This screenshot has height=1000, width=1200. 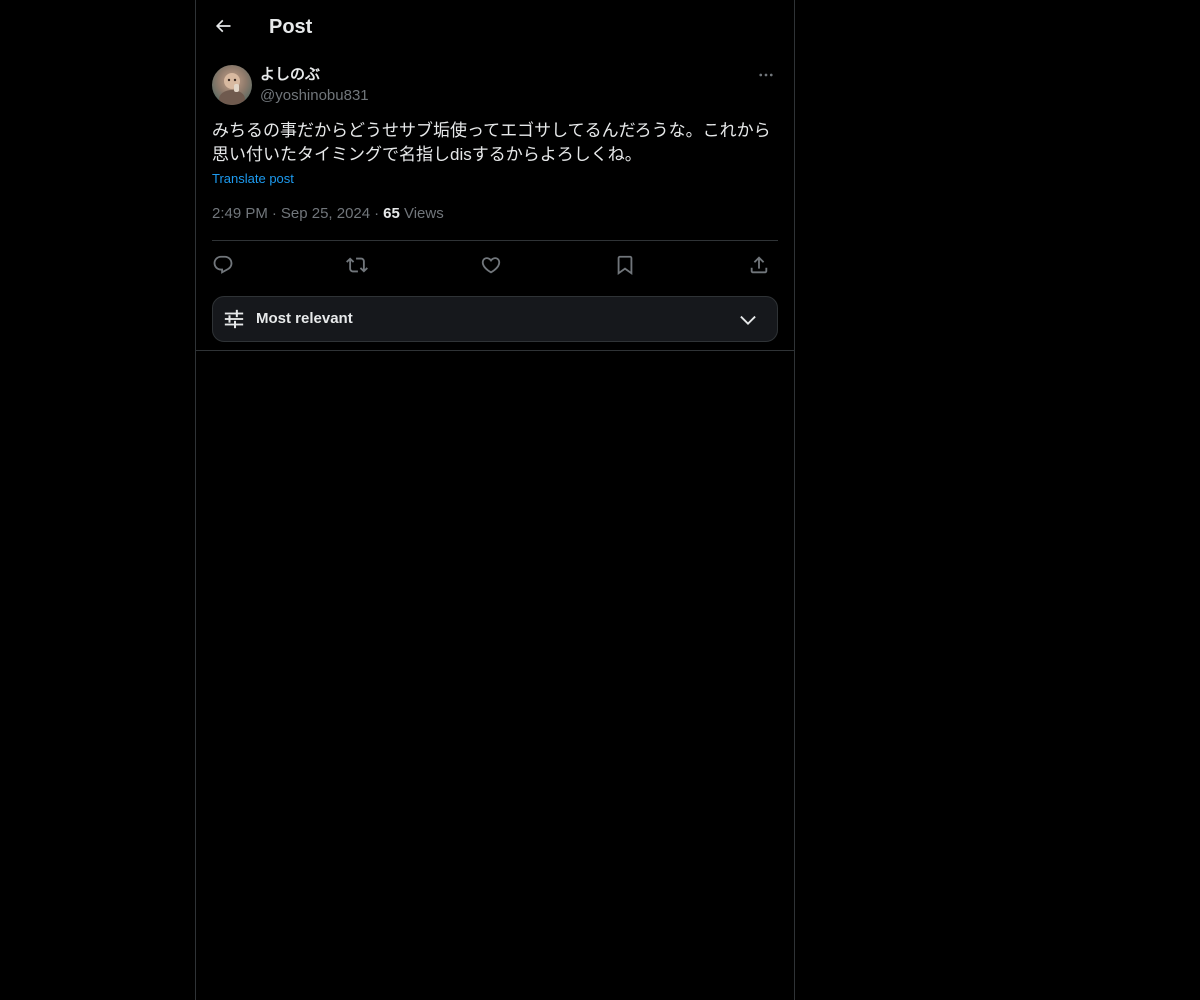 What do you see at coordinates (253, 179) in the screenshot?
I see `translate-post-link: Translate post` at bounding box center [253, 179].